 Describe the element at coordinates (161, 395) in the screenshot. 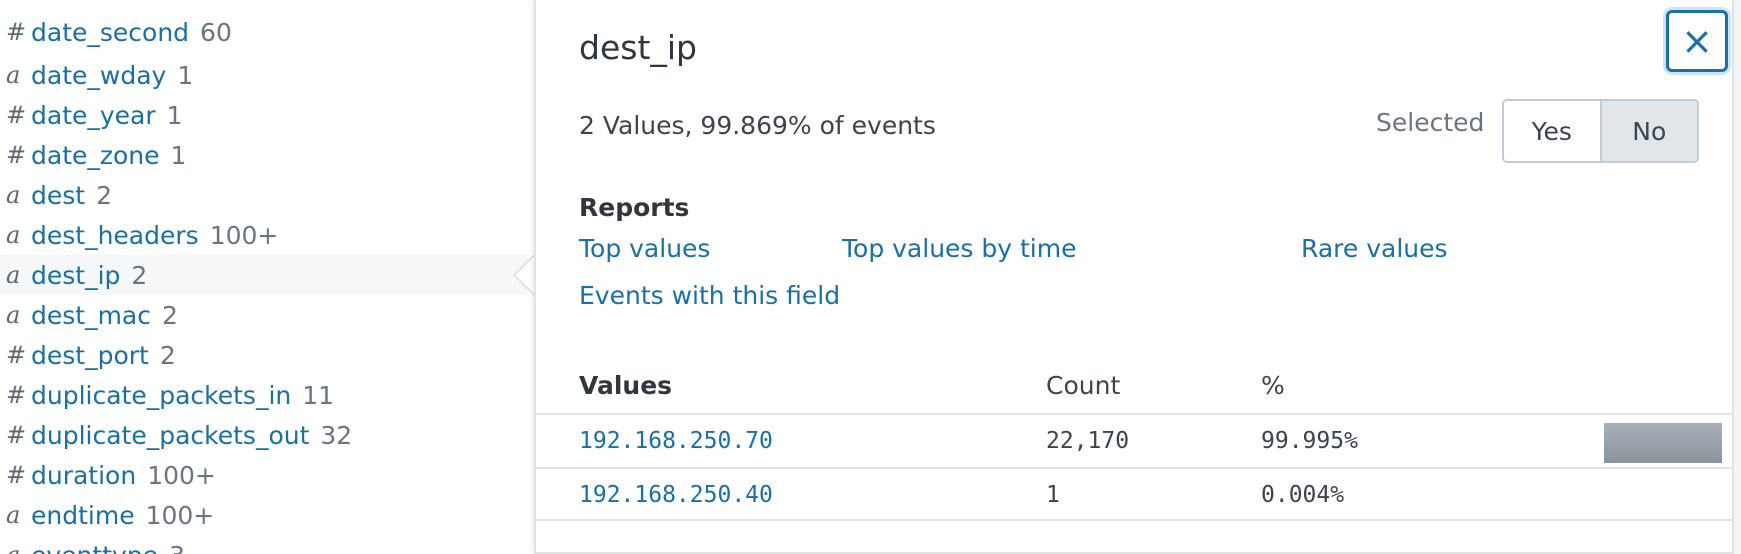

I see `field-name: duplicate_packets_in` at that location.